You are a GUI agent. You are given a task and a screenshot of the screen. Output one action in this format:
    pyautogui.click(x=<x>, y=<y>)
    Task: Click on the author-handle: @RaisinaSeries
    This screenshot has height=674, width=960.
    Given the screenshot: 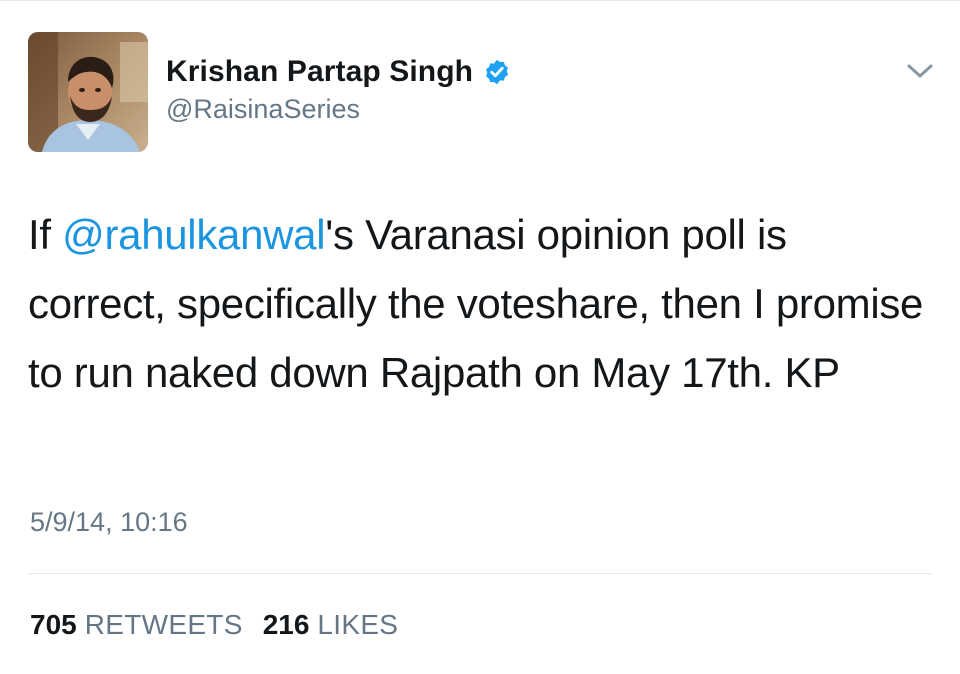 What is the action you would take?
    pyautogui.click(x=338, y=109)
    